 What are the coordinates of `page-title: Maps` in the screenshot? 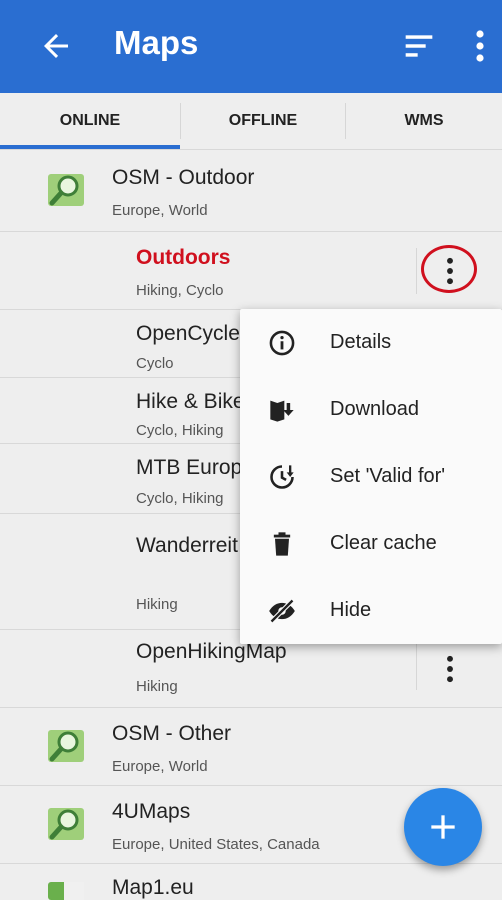 It's located at (156, 42).